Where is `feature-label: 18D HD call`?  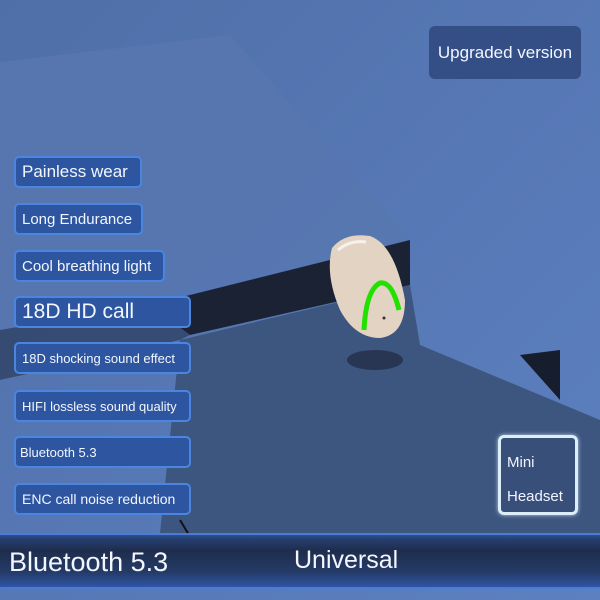
feature-label: 18D HD call is located at coordinates (78, 311).